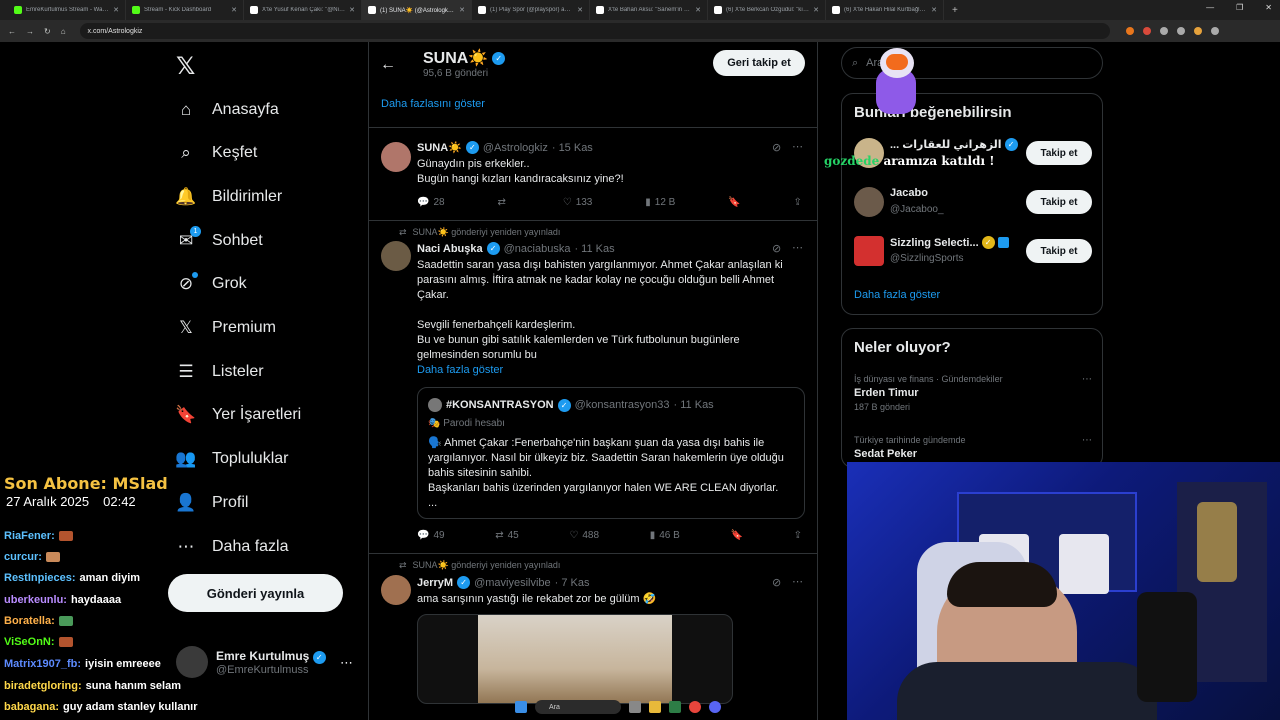 Image resolution: width=1280 pixels, height=720 pixels. Describe the element at coordinates (431, 202) in the screenshot. I see `reply-button: 💬 28` at that location.